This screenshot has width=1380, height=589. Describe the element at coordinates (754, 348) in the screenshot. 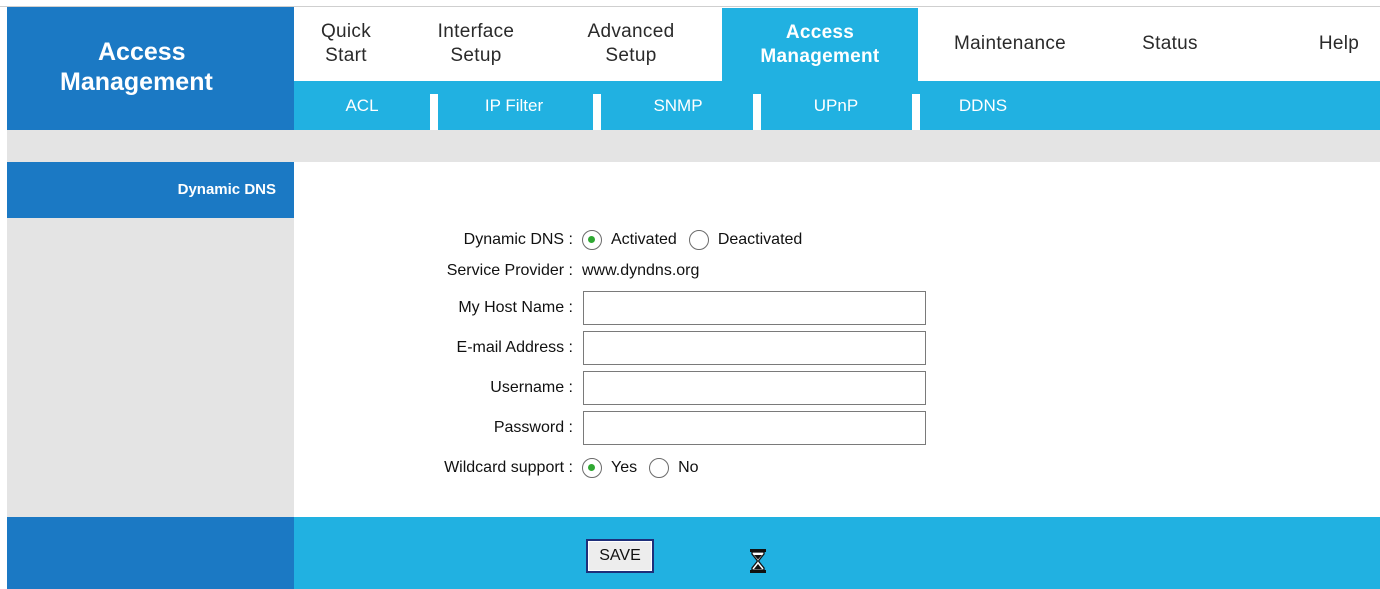

I see `email-input` at that location.